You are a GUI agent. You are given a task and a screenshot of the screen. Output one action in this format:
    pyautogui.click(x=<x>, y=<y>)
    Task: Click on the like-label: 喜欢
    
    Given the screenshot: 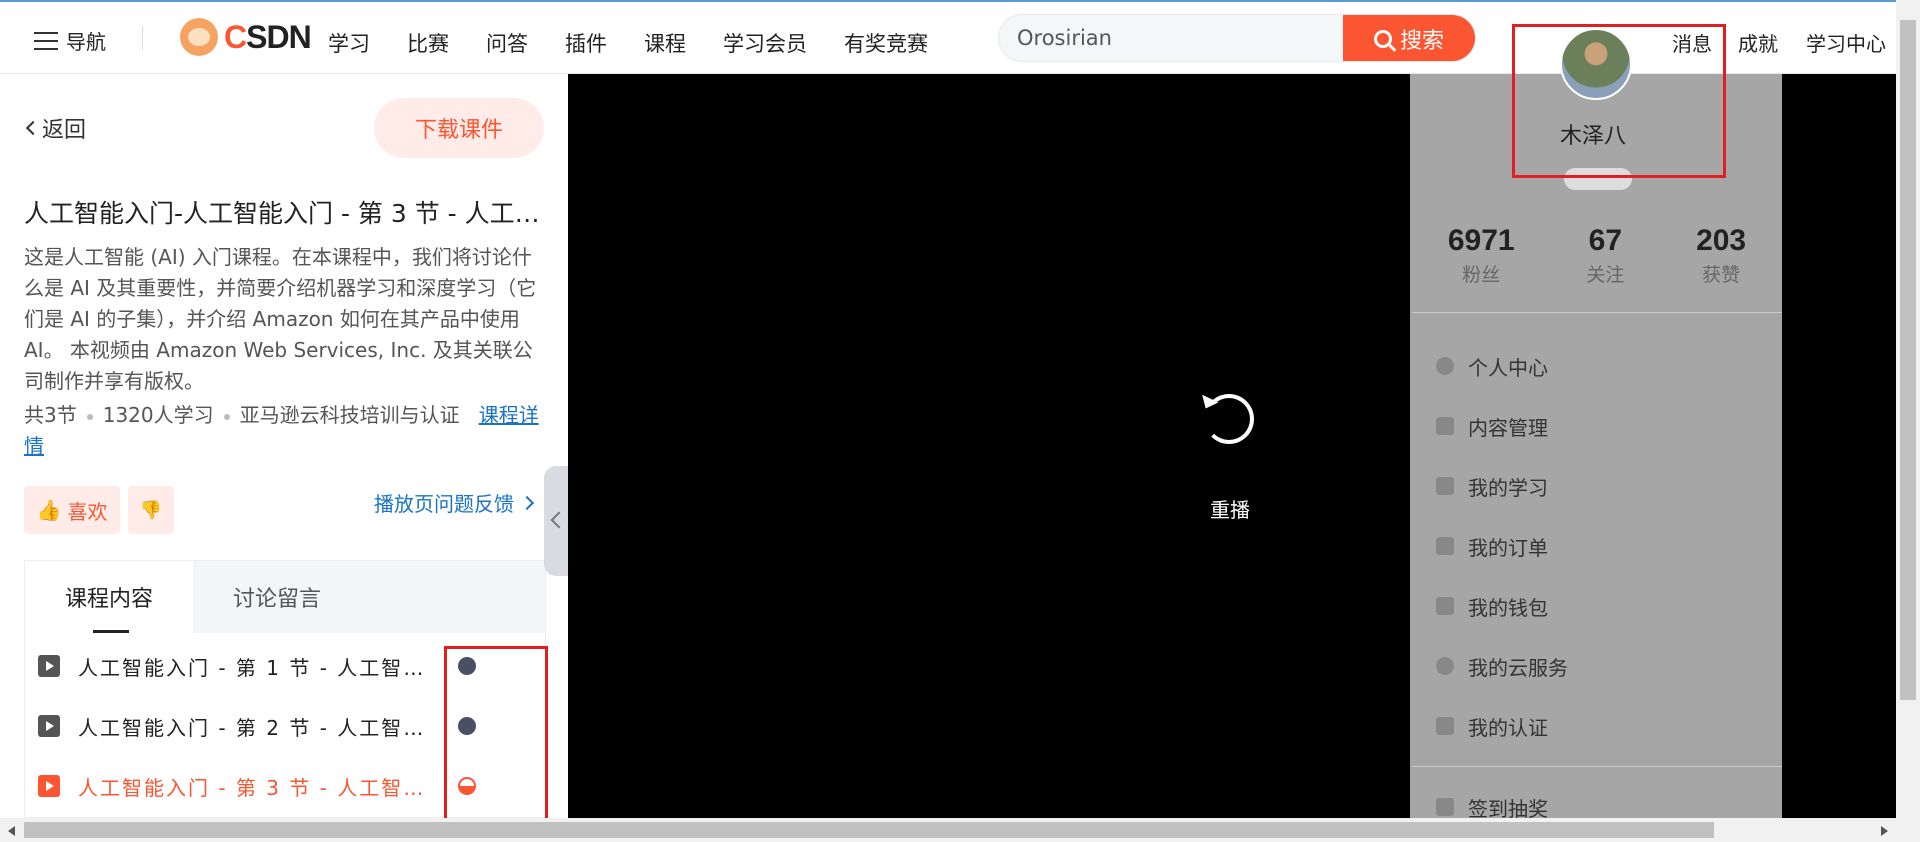 What is the action you would take?
    pyautogui.click(x=87, y=511)
    